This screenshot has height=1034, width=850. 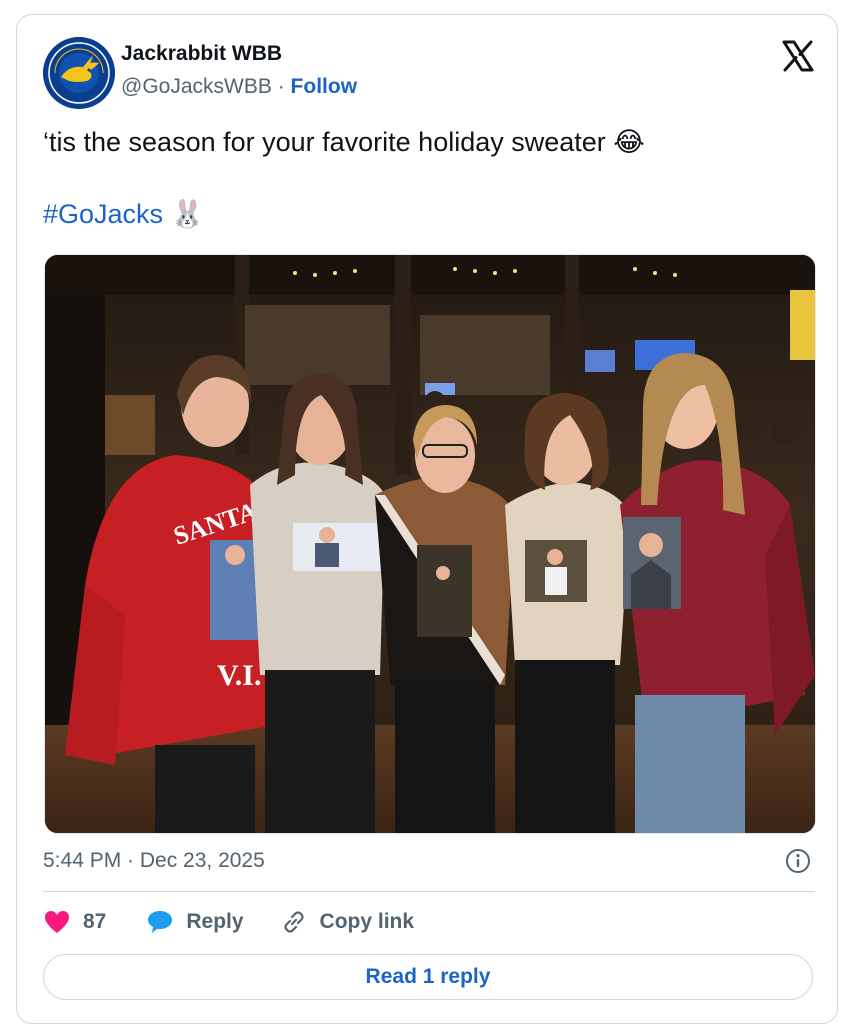 I want to click on reply-button: Reply, so click(x=195, y=922).